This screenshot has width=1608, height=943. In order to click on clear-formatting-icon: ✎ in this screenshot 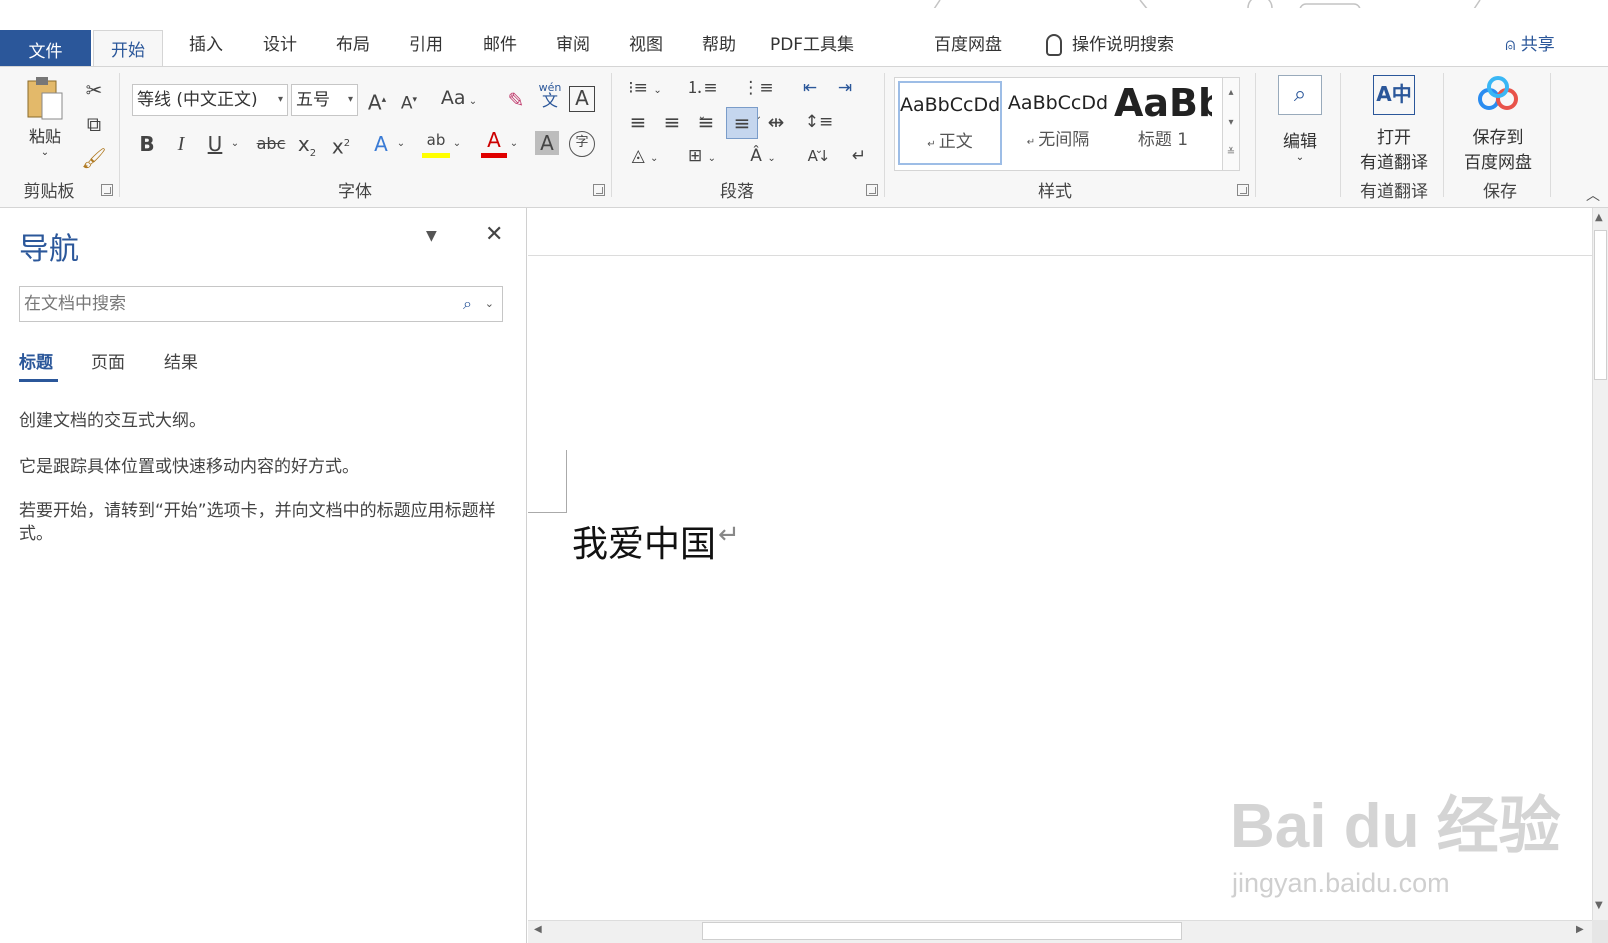, I will do `click(516, 100)`.